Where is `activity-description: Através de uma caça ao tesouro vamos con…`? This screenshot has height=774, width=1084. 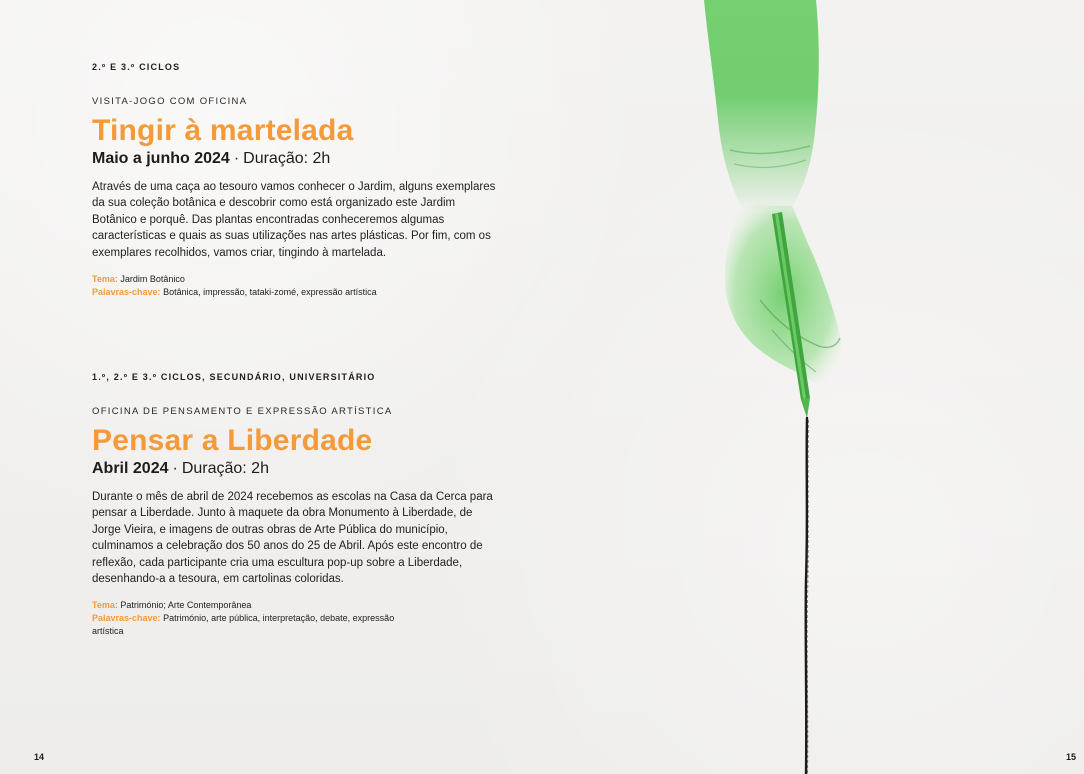
activity-description: Através de uma caça ao tesouro vamos con… is located at coordinates (294, 220).